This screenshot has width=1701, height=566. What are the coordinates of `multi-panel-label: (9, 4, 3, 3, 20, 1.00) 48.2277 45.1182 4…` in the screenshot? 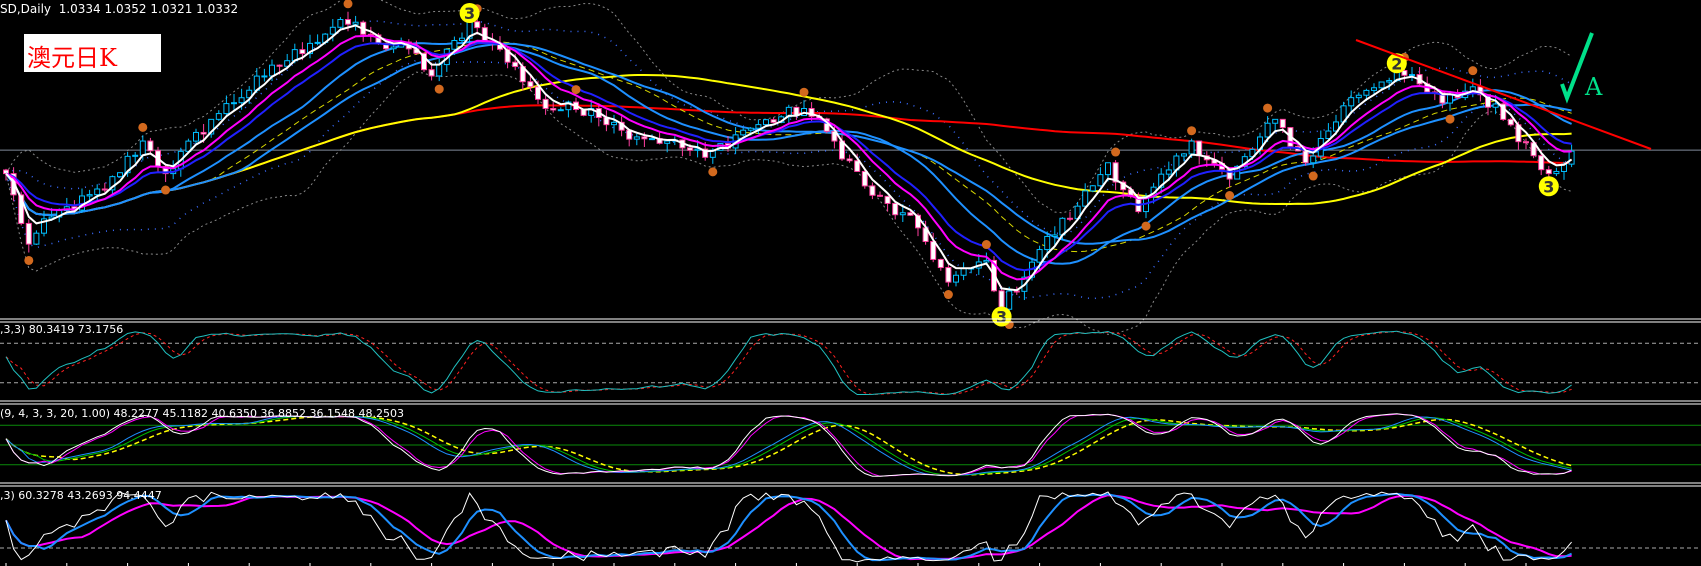 It's located at (202, 413).